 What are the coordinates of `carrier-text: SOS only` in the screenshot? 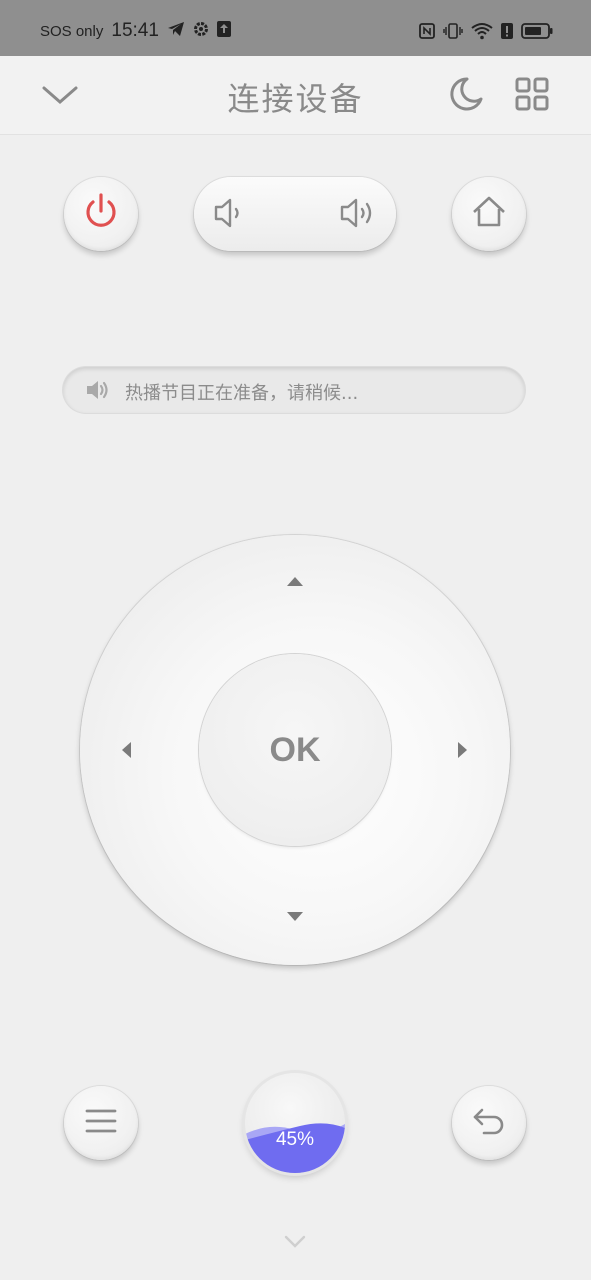 It's located at (72, 31).